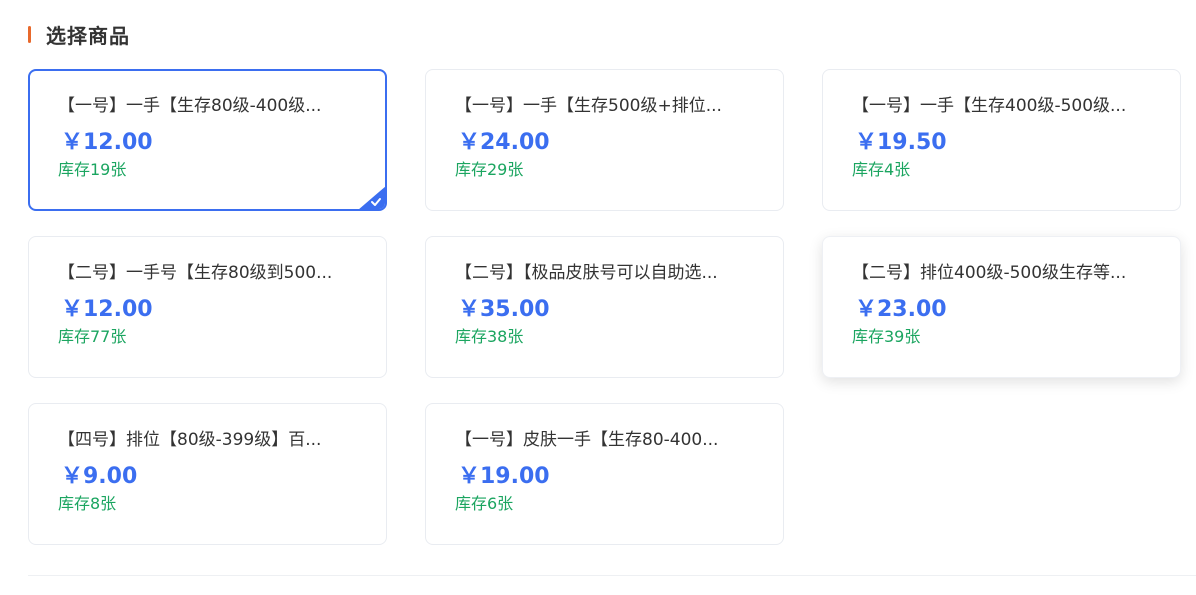  What do you see at coordinates (886, 336) in the screenshot?
I see `product-stock: 库存39张` at bounding box center [886, 336].